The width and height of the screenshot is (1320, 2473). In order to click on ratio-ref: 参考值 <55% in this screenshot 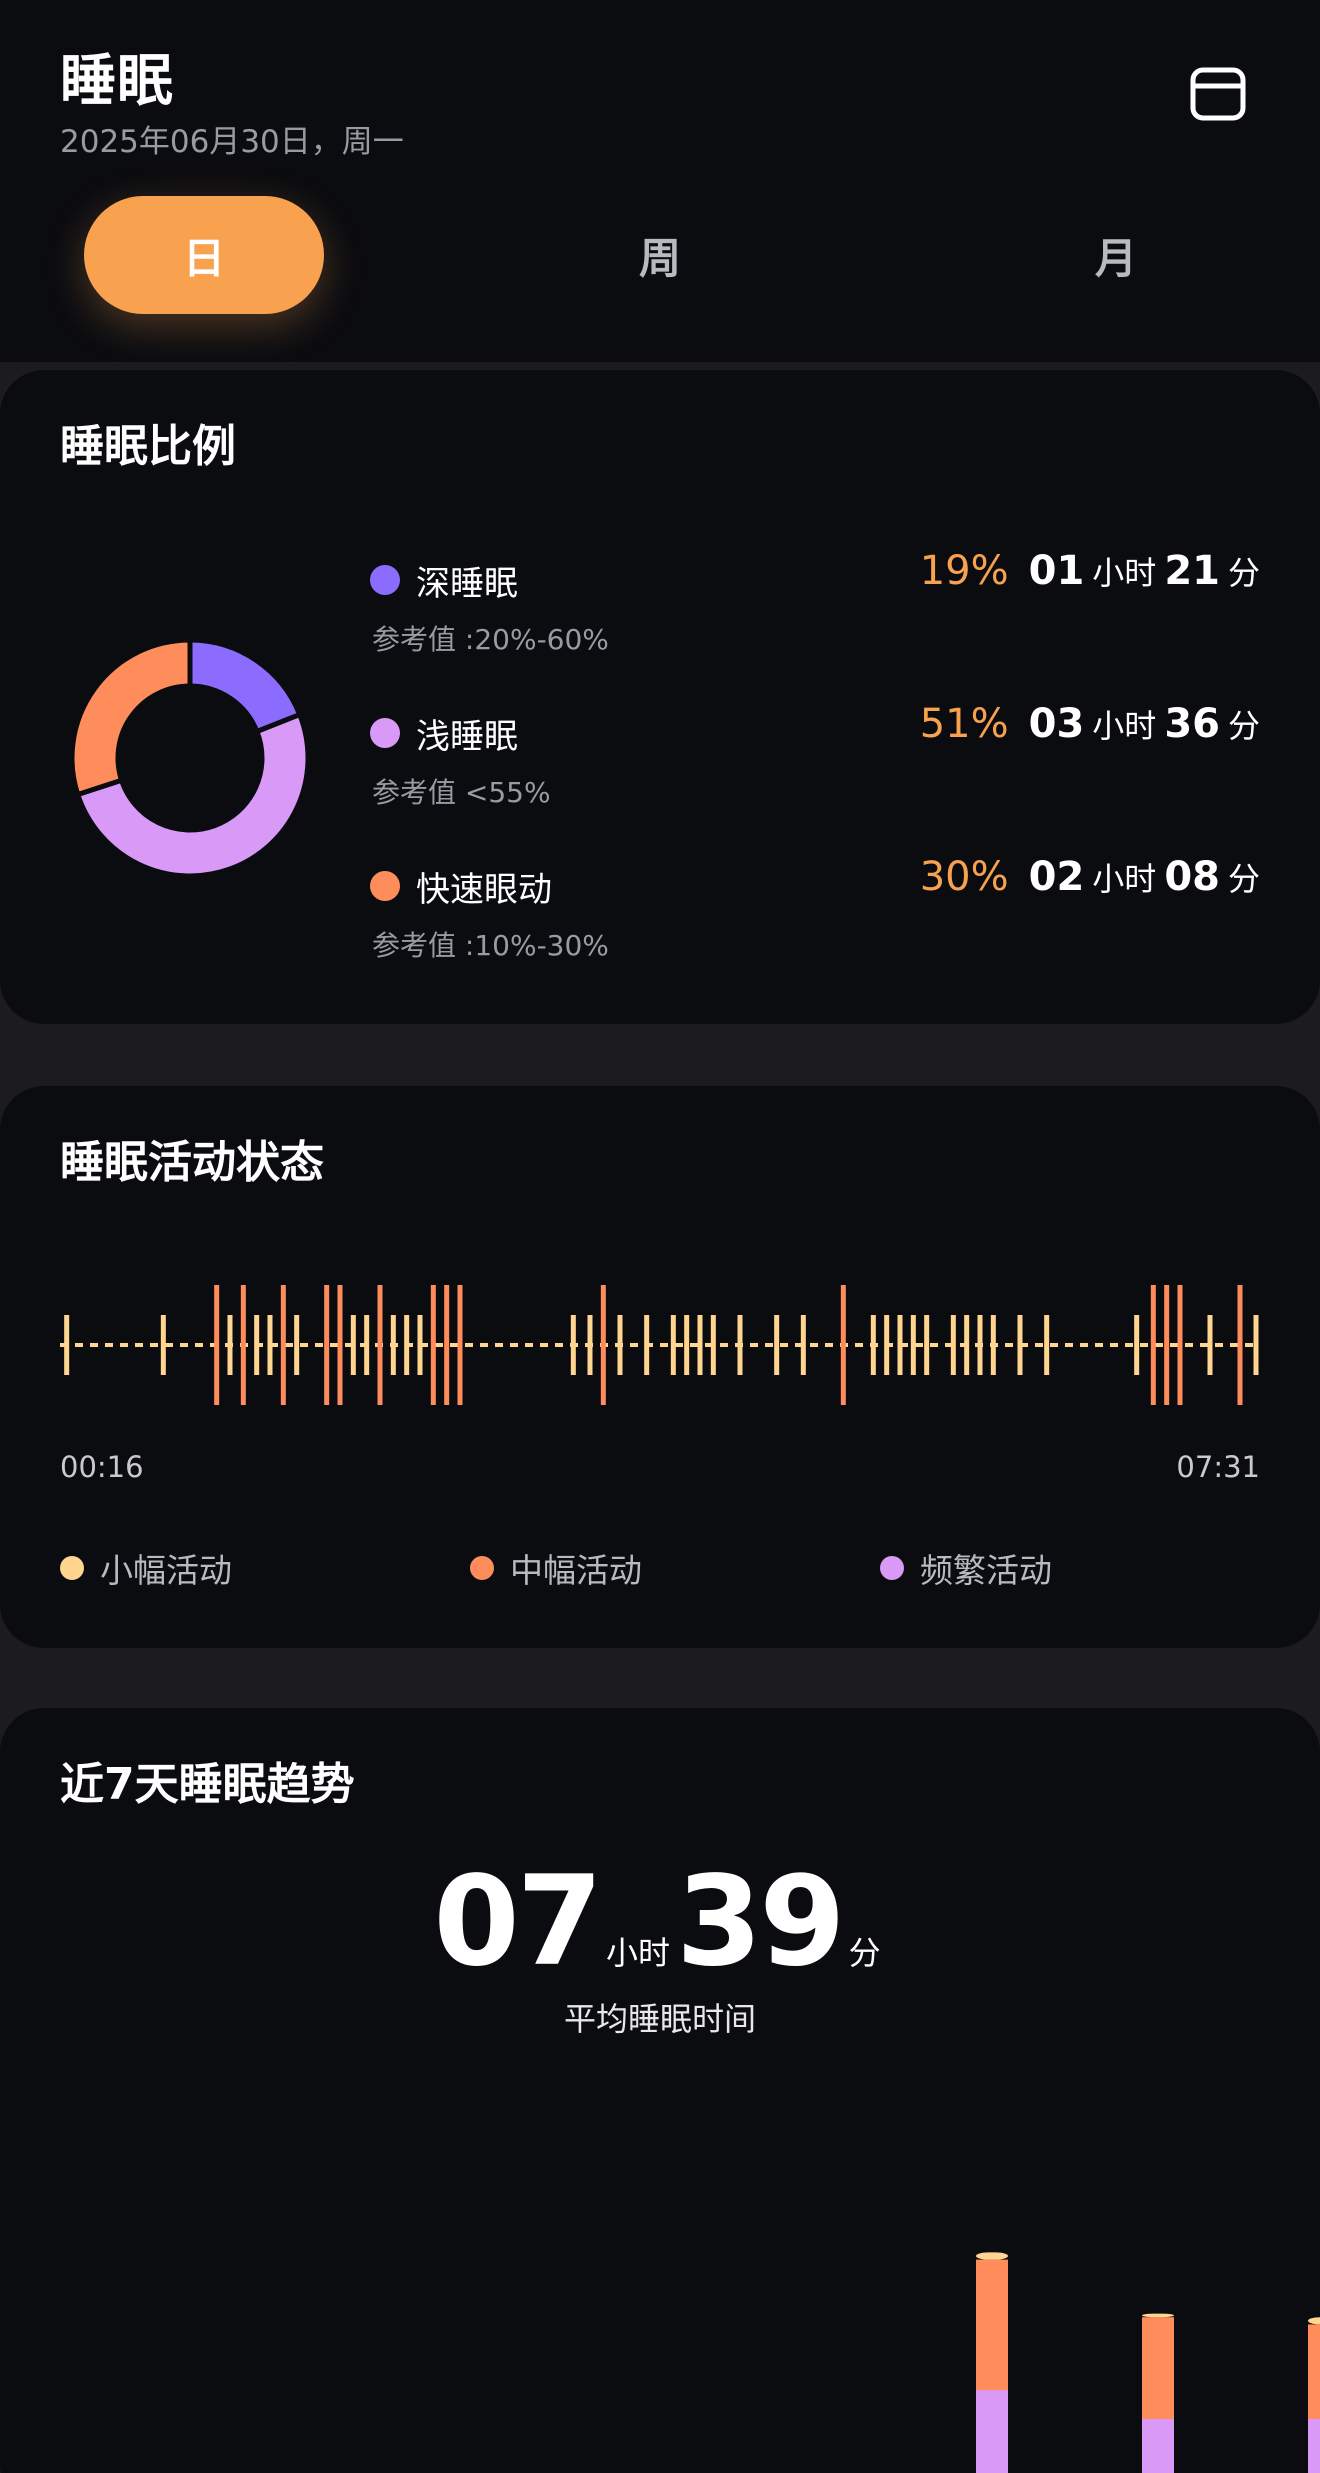, I will do `click(461, 792)`.